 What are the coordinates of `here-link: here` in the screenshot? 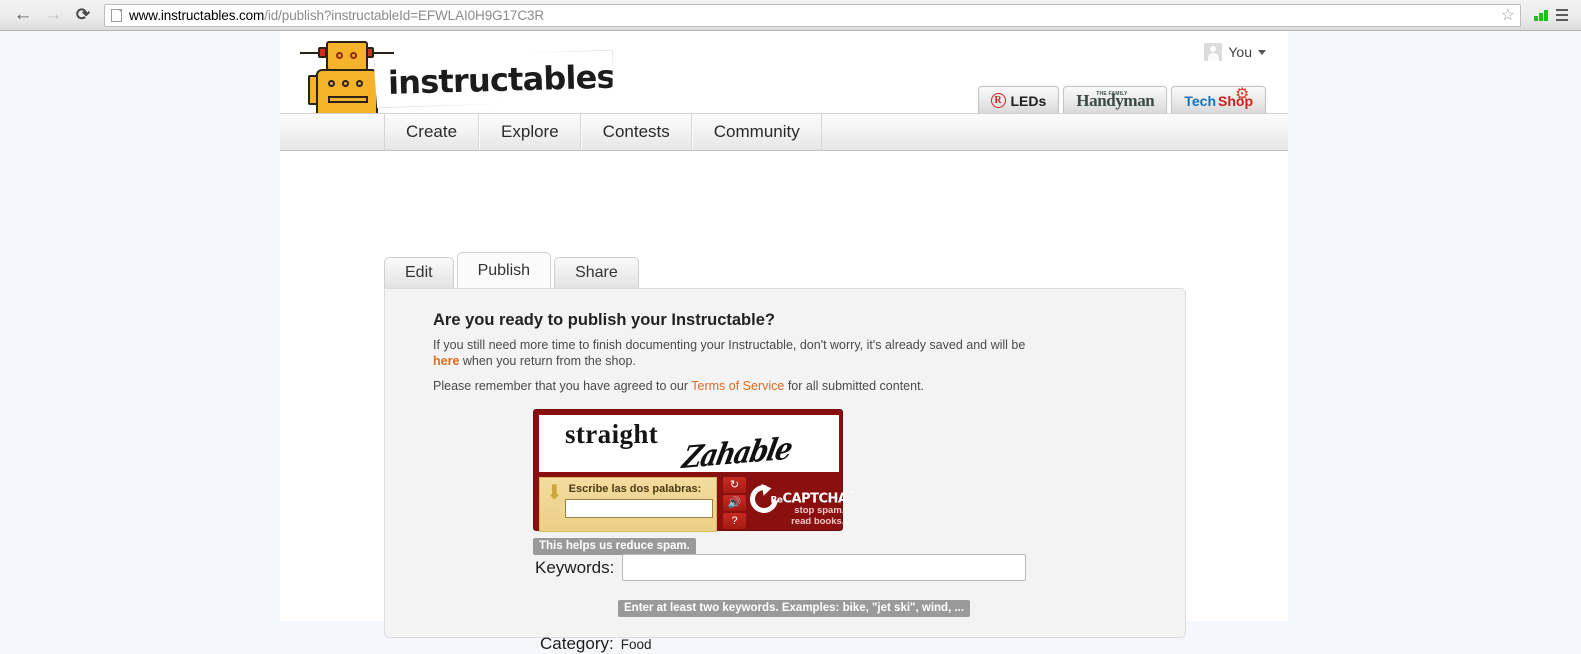 It's located at (446, 361).